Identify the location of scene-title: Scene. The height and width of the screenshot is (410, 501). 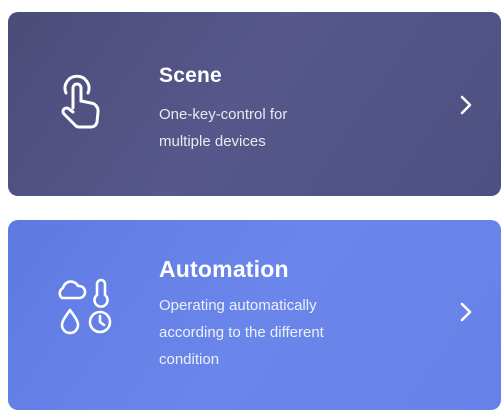
(190, 75).